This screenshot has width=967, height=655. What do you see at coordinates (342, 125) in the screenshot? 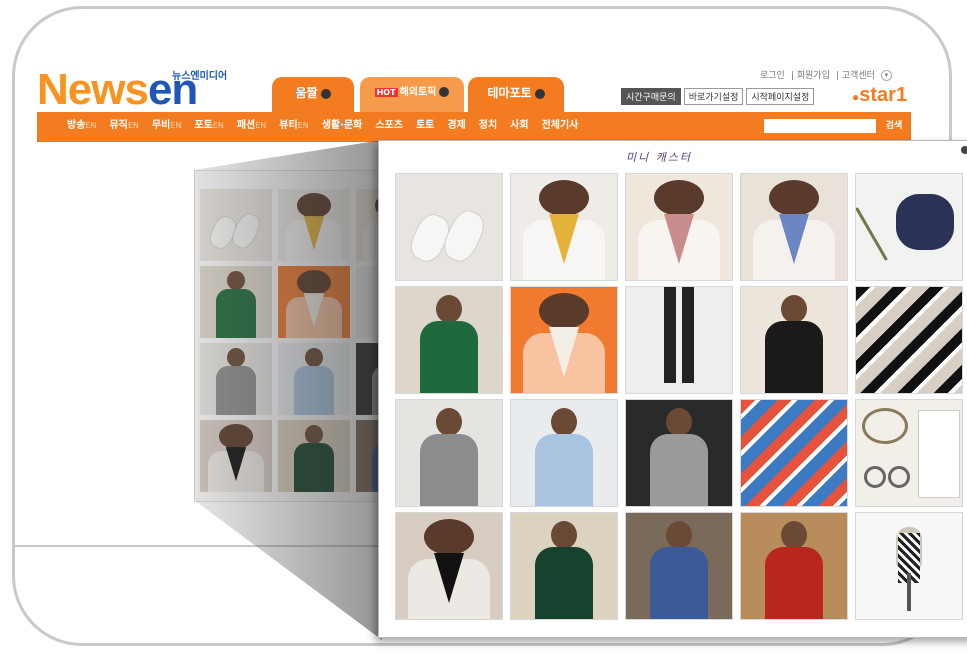
I see `nav-item: 생활·문화` at bounding box center [342, 125].